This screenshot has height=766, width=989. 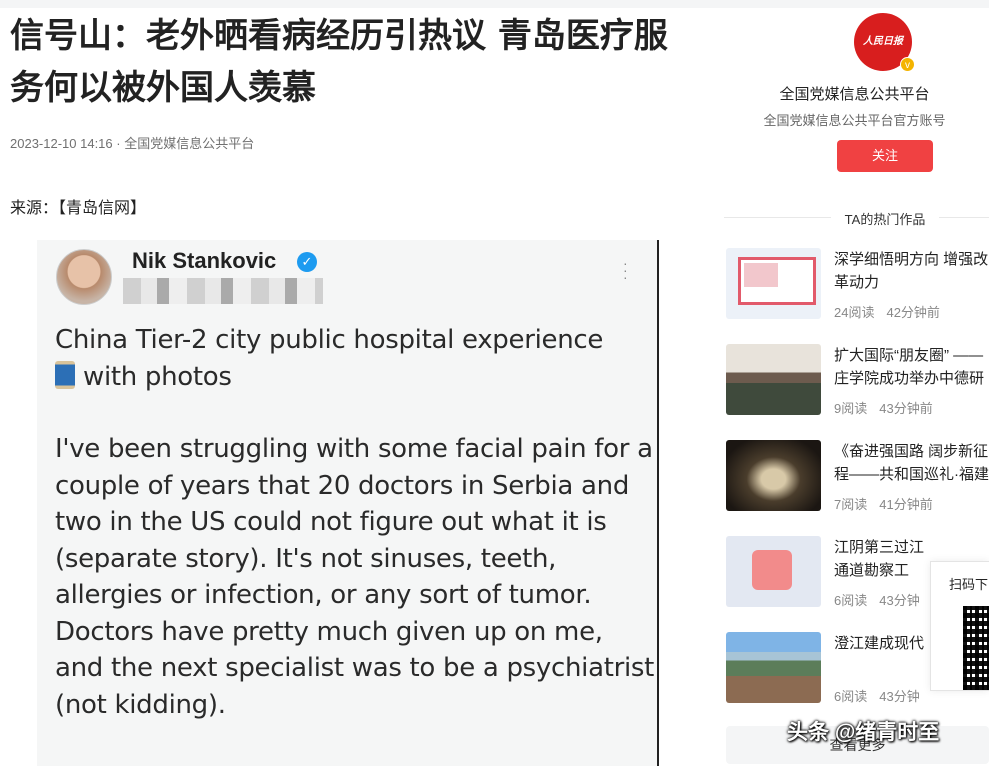 I want to click on item-title: 扩大国际“朋友圈” —— 庄学院成功举办中德研, so click(x=911, y=367).